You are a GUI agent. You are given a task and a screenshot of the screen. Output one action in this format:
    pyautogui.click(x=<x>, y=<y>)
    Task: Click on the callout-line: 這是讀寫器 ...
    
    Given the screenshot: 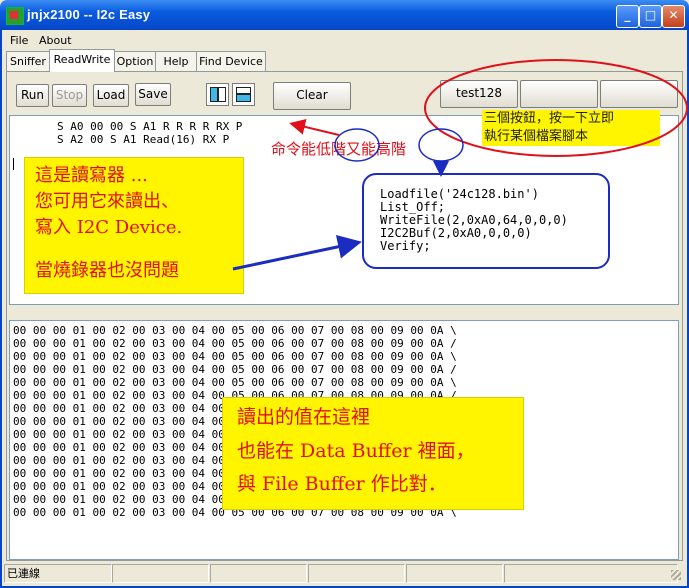 What is the action you would take?
    pyautogui.click(x=91, y=175)
    